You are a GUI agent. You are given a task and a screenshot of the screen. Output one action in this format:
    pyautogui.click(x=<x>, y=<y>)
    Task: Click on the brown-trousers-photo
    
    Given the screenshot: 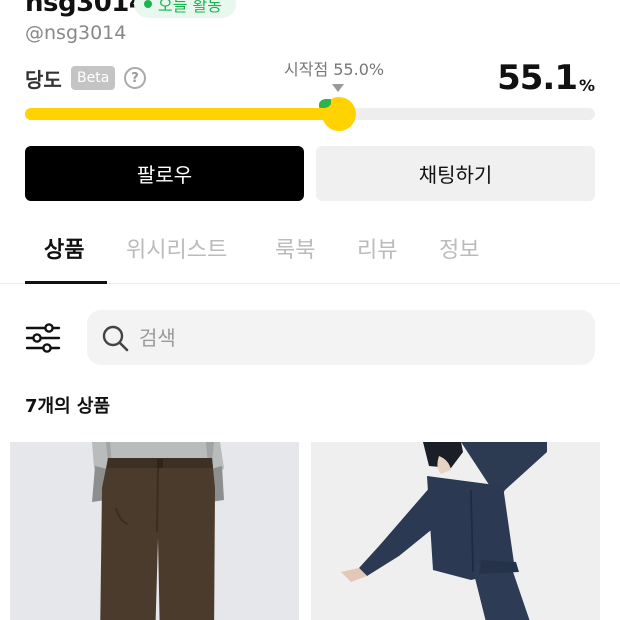 What is the action you would take?
    pyautogui.click(x=154, y=531)
    